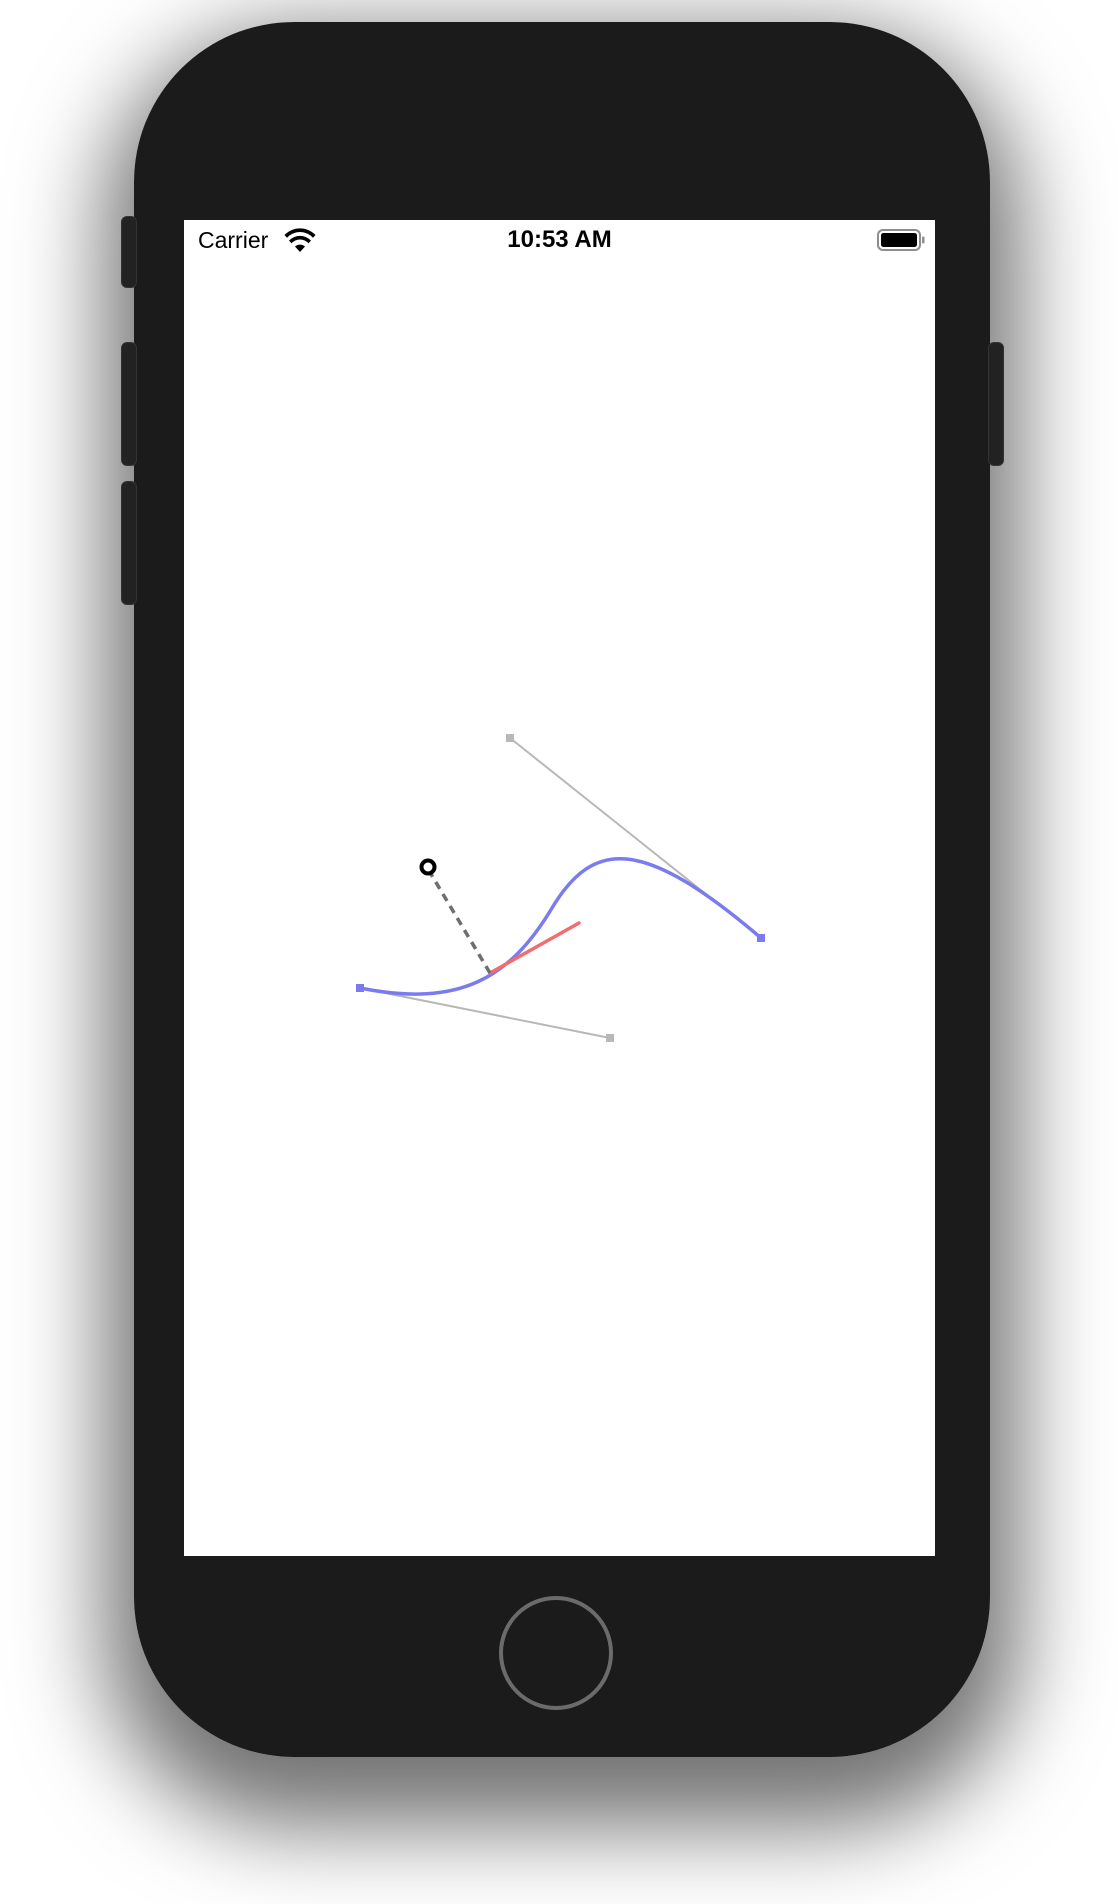 Image resolution: width=1118 pixels, height=1904 pixels. Describe the element at coordinates (556, 1653) in the screenshot. I see `home-button-icon` at that location.